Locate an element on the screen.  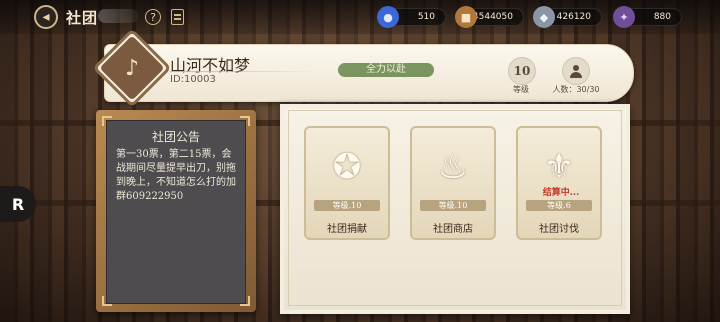
side-menu-button: R is located at coordinates (18, 204).